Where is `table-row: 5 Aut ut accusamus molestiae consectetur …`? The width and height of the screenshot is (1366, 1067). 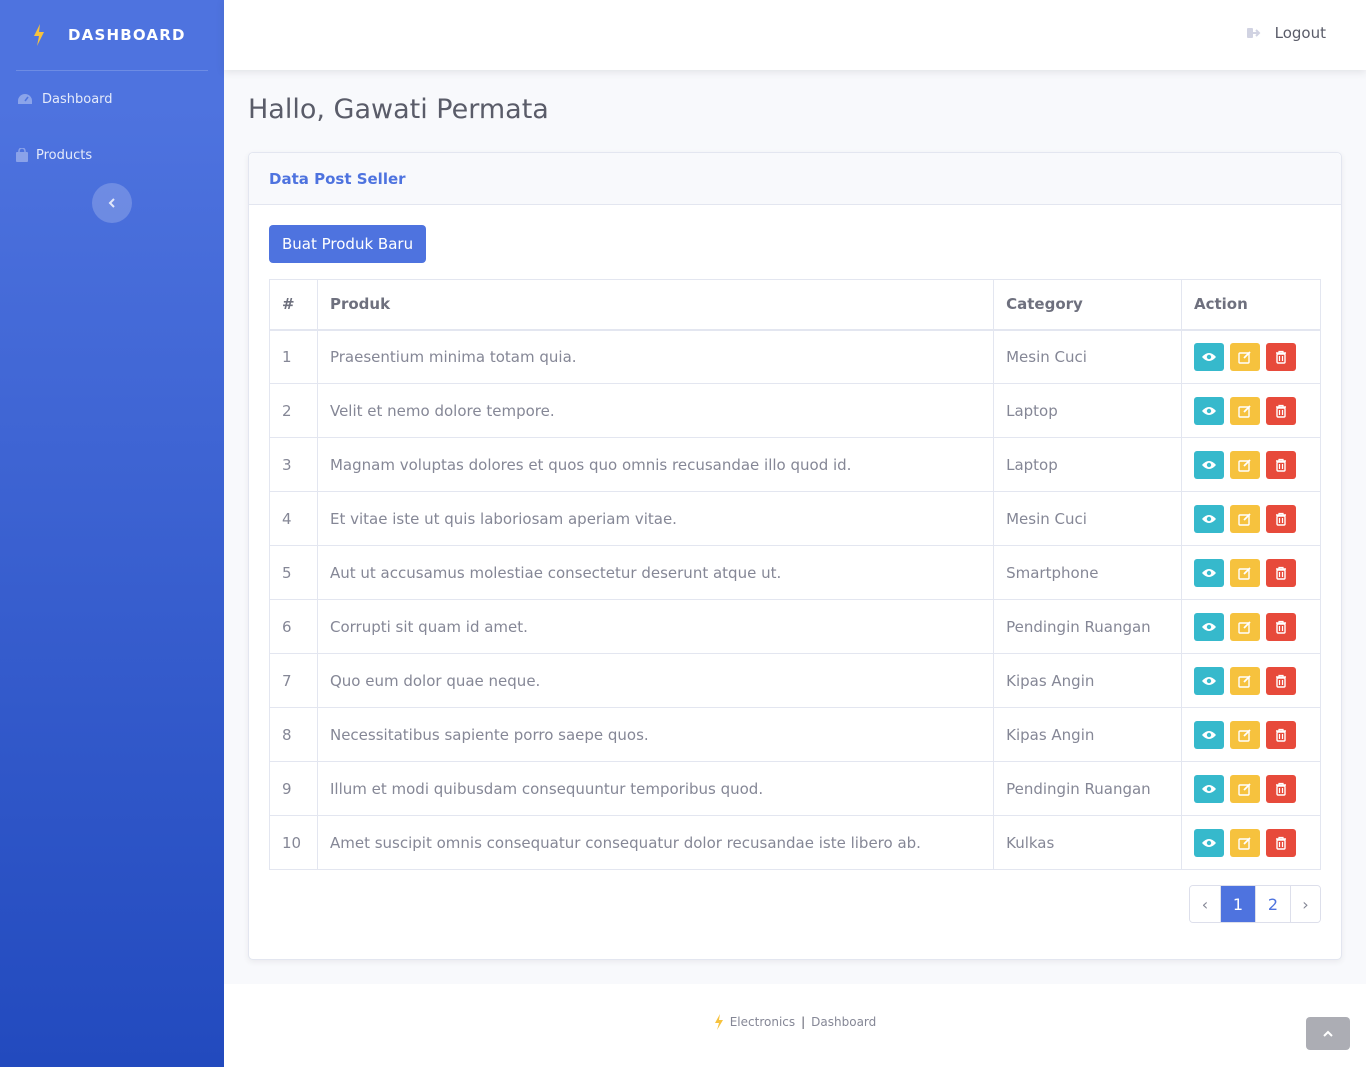 table-row: 5 Aut ut accusamus molestiae consectetur … is located at coordinates (795, 572).